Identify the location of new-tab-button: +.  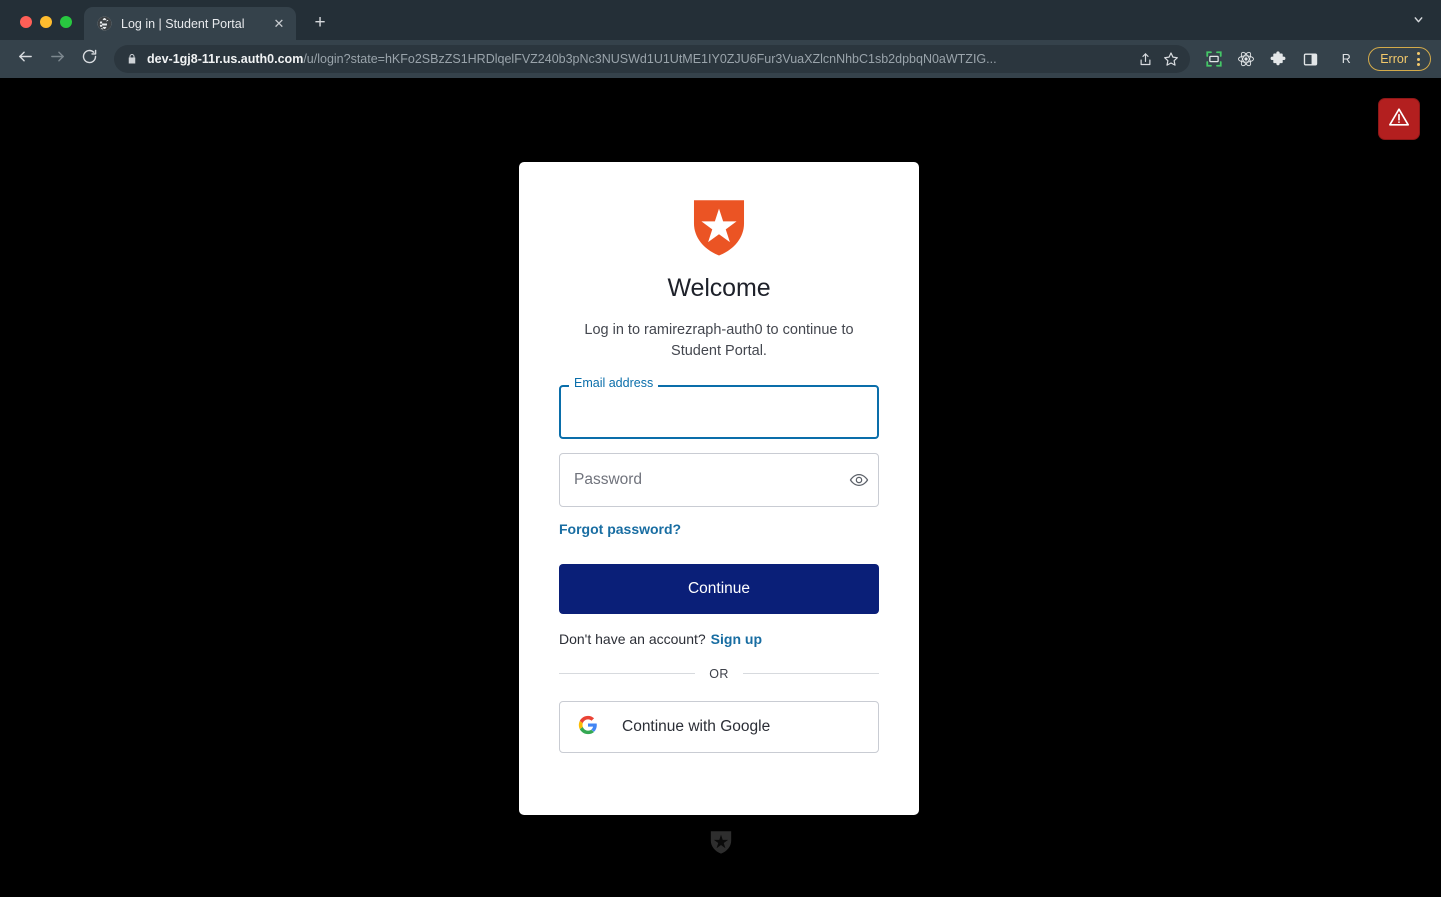
(320, 23).